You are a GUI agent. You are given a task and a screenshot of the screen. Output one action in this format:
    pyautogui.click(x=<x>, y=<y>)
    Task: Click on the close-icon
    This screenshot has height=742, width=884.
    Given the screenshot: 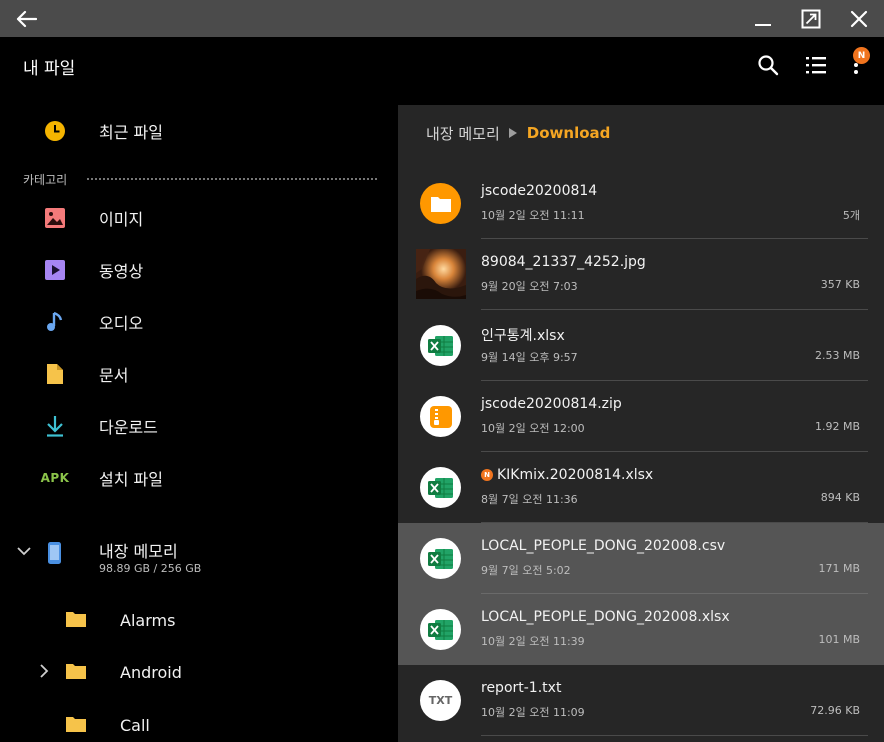 What is the action you would take?
    pyautogui.click(x=859, y=18)
    